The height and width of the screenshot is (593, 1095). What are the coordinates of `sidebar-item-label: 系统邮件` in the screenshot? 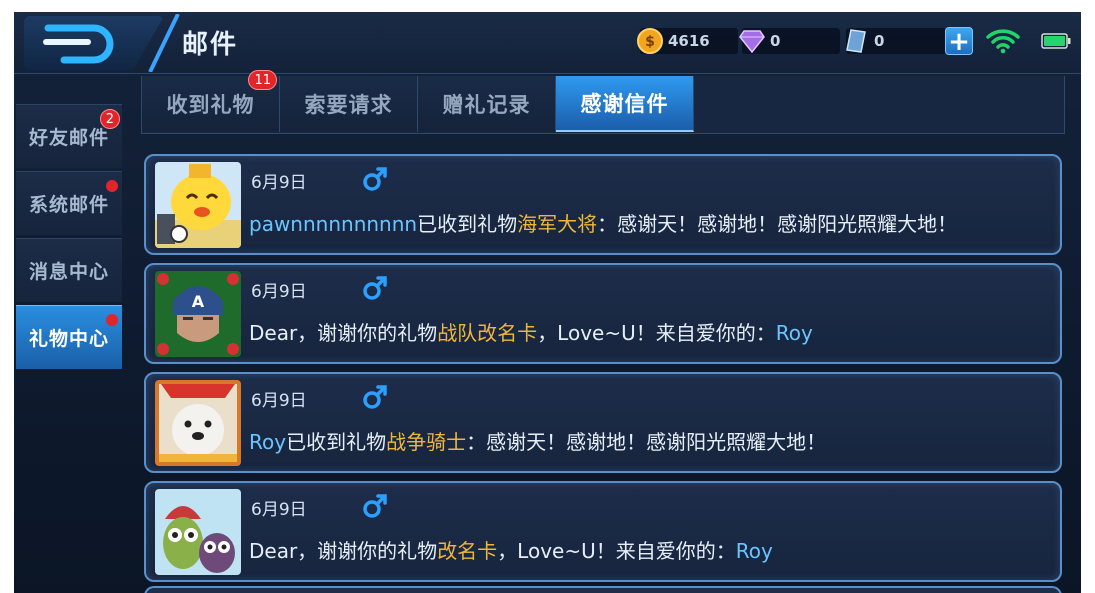 It's located at (68, 205).